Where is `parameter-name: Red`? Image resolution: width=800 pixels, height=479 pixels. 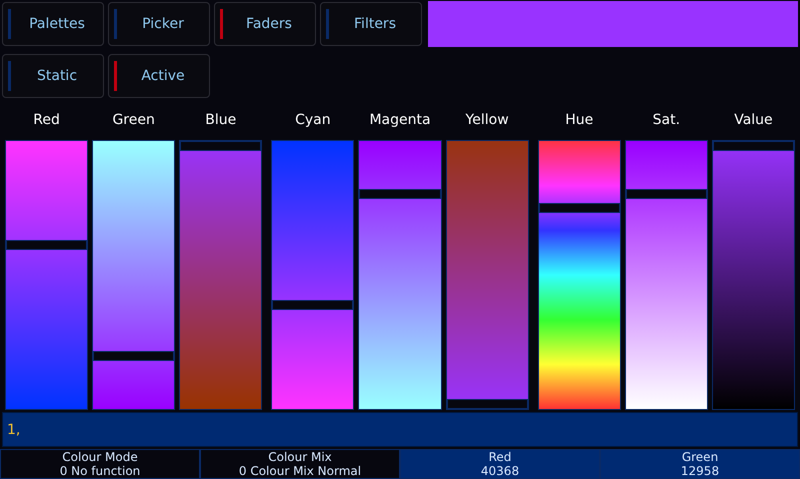 parameter-name: Red is located at coordinates (500, 457).